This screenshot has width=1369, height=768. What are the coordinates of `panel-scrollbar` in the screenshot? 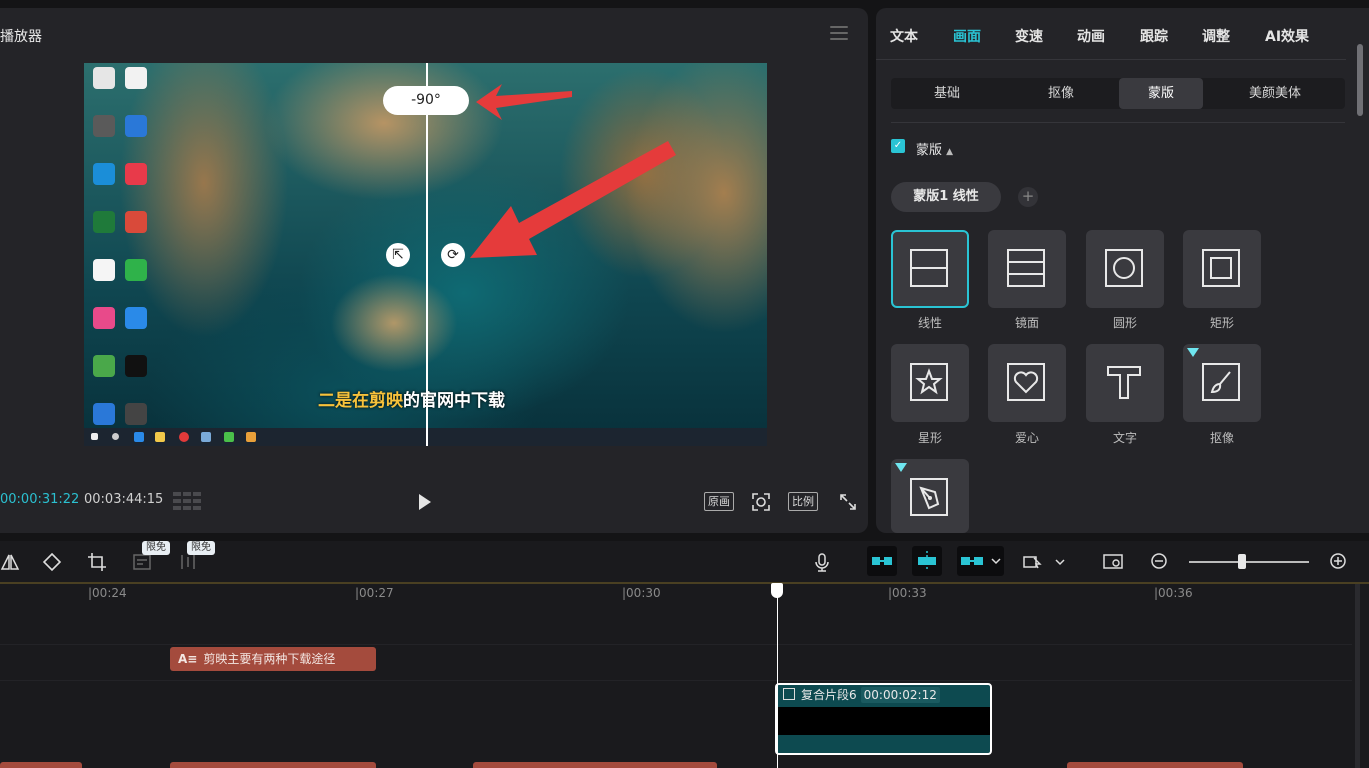 It's located at (1360, 80).